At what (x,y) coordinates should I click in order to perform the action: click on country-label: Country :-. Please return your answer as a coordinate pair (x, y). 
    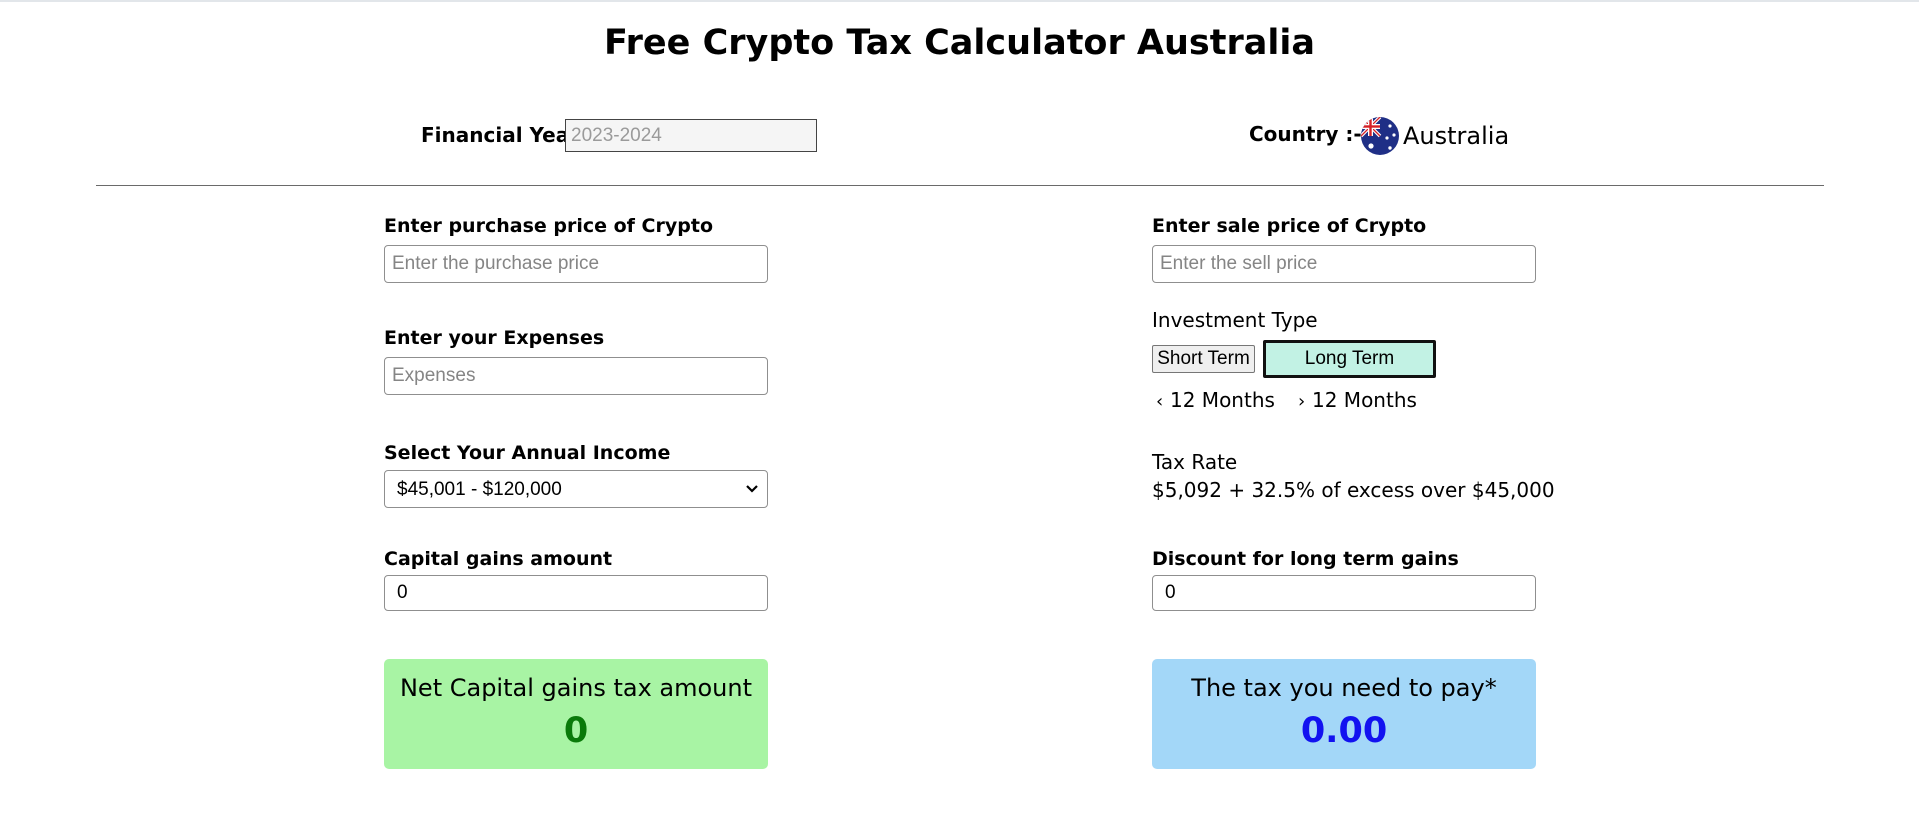
    Looking at the image, I should click on (1305, 134).